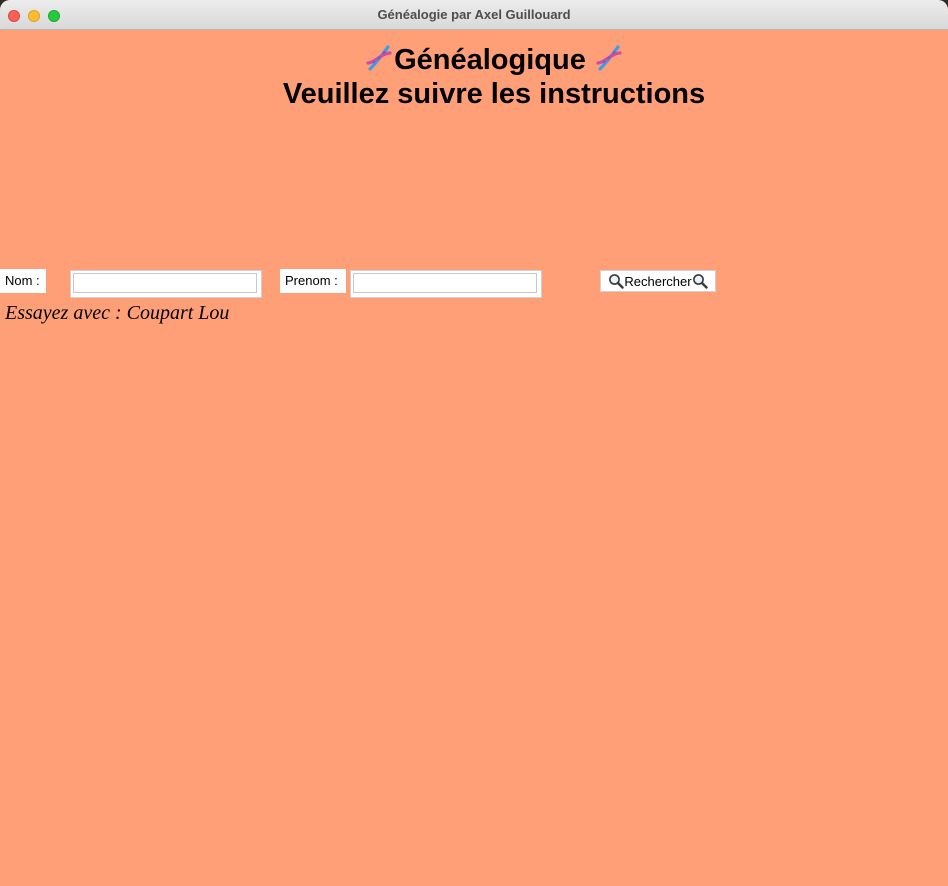  I want to click on page-title-row: Généalogique, so click(474, 60).